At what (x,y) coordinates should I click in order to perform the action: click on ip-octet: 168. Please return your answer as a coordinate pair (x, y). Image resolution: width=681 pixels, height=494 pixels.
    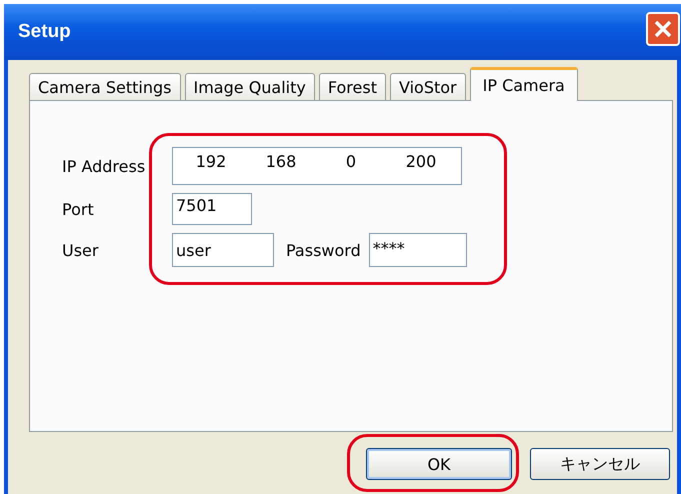
    Looking at the image, I should click on (281, 161).